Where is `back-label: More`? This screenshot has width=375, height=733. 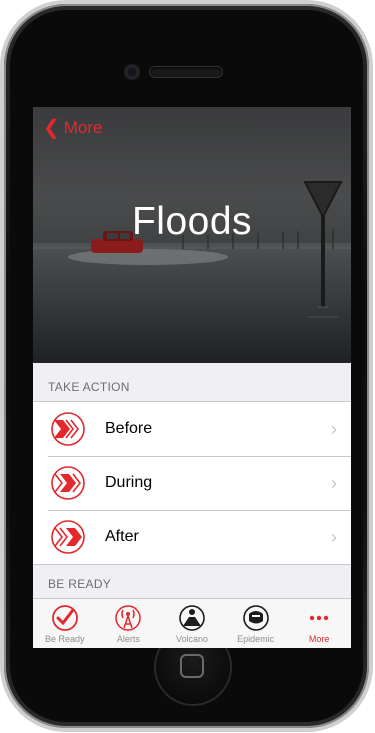
back-label: More is located at coordinates (83, 127).